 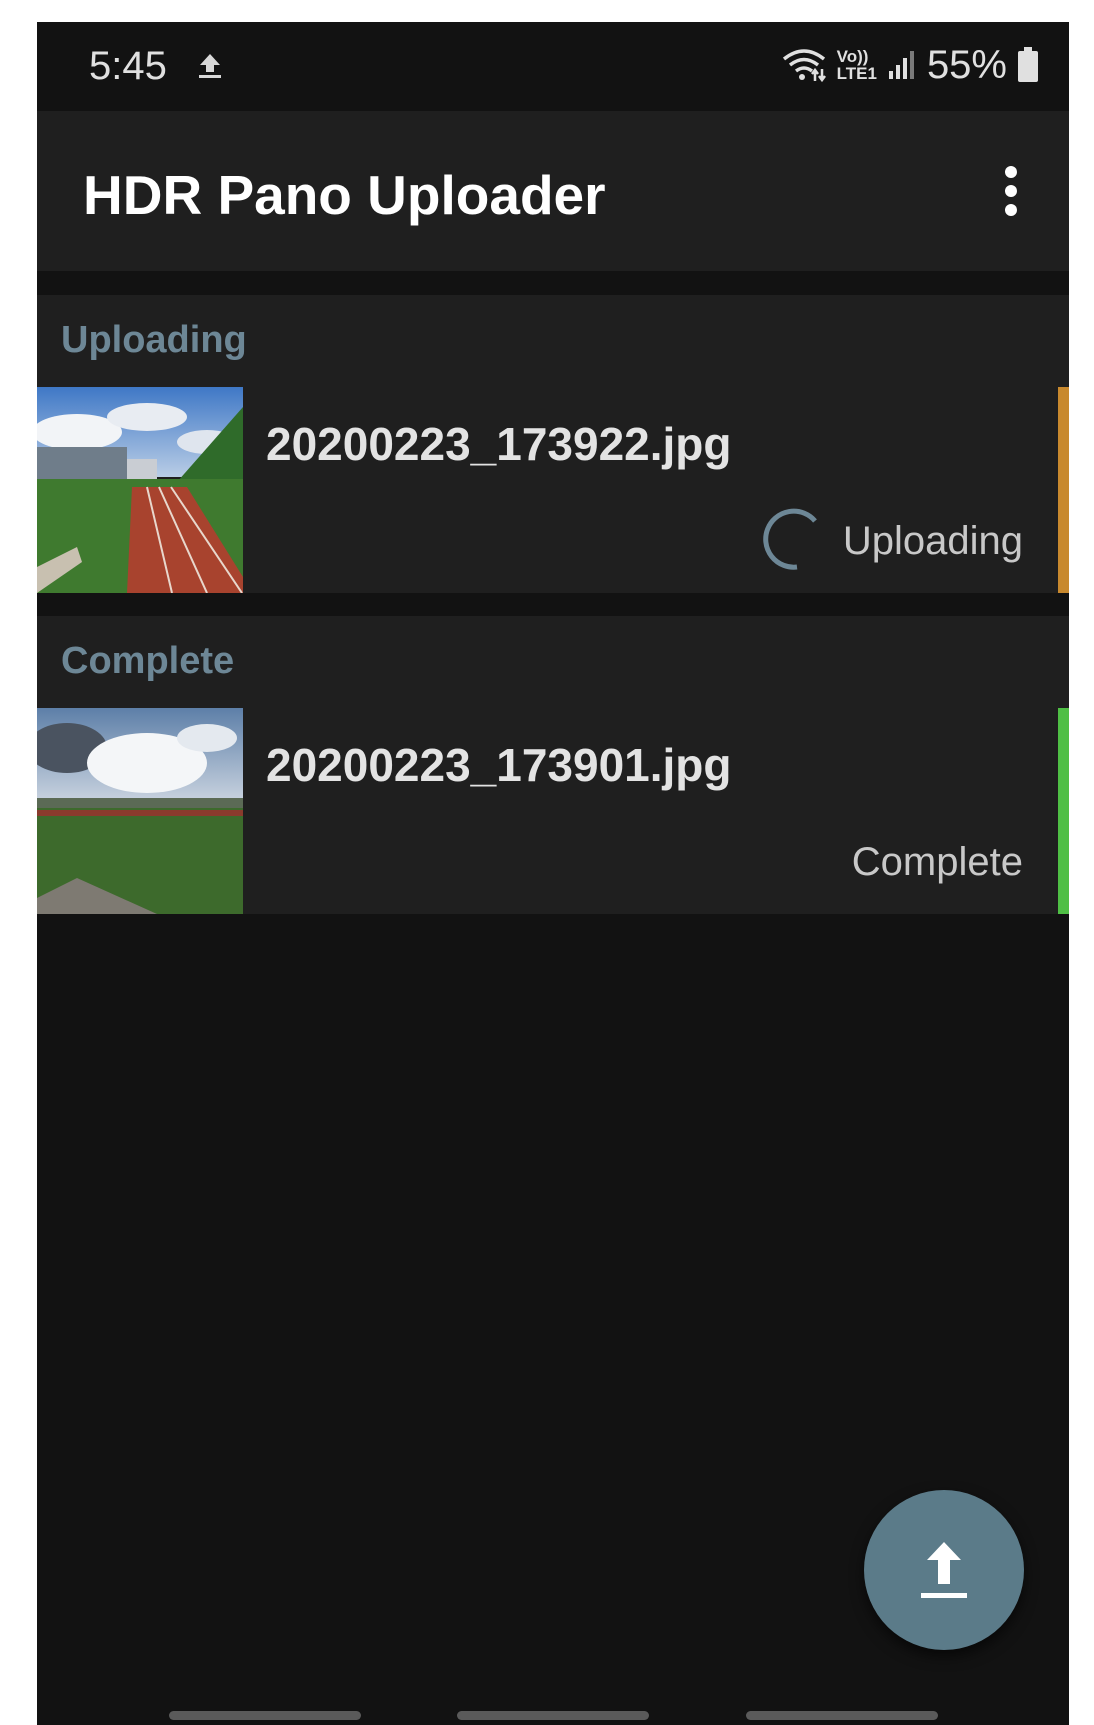 I want to click on battery-percent: 55%, so click(x=966, y=64).